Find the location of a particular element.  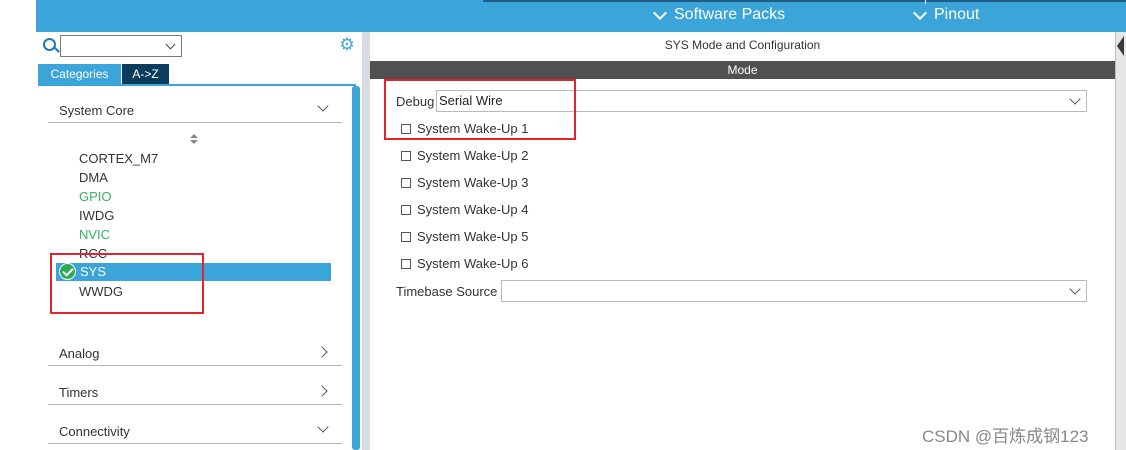

wakeup-label: System Wake-Up 6 is located at coordinates (473, 263).